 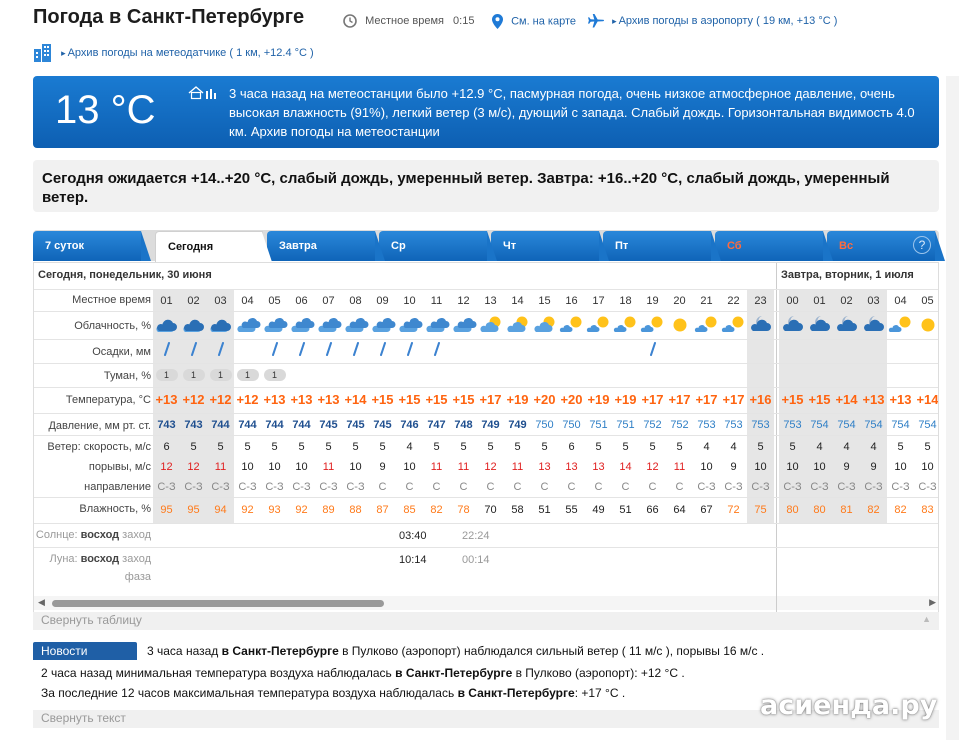 What do you see at coordinates (652, 425) in the screenshot?
I see `pressure-value: 752` at bounding box center [652, 425].